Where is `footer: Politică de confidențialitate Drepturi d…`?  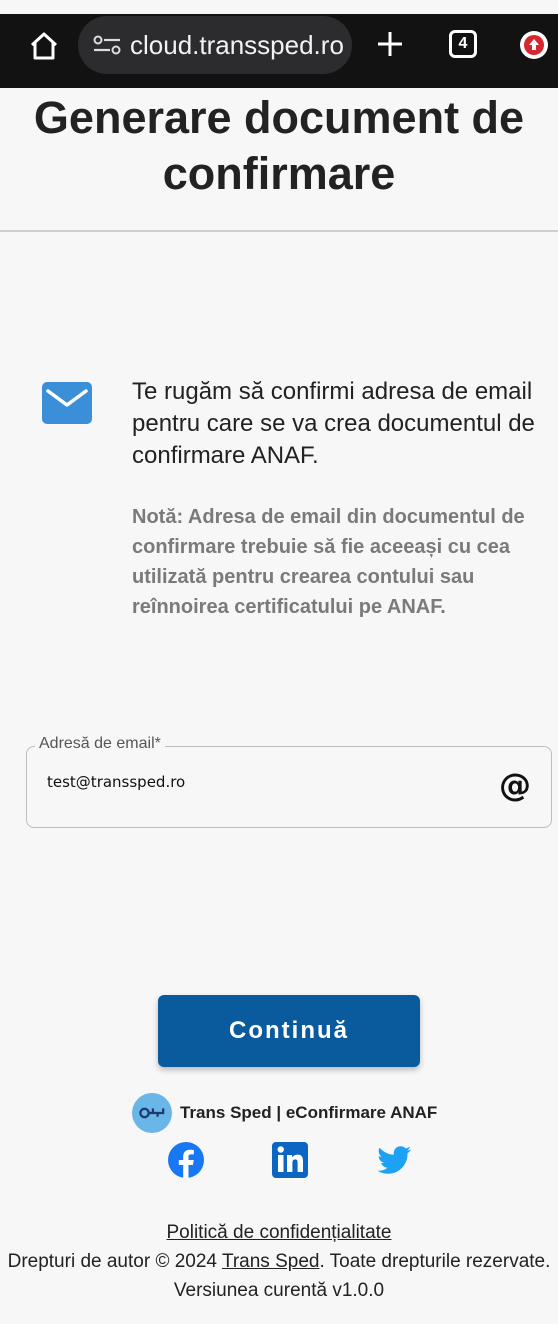
footer: Politică de confidențialitate Drepturi d… is located at coordinates (279, 1261).